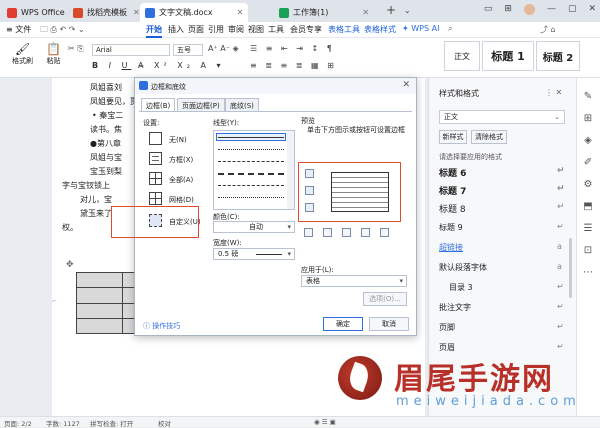 The height and width of the screenshot is (428, 600). I want to click on table-move-handle-icon: ✥, so click(70, 265).